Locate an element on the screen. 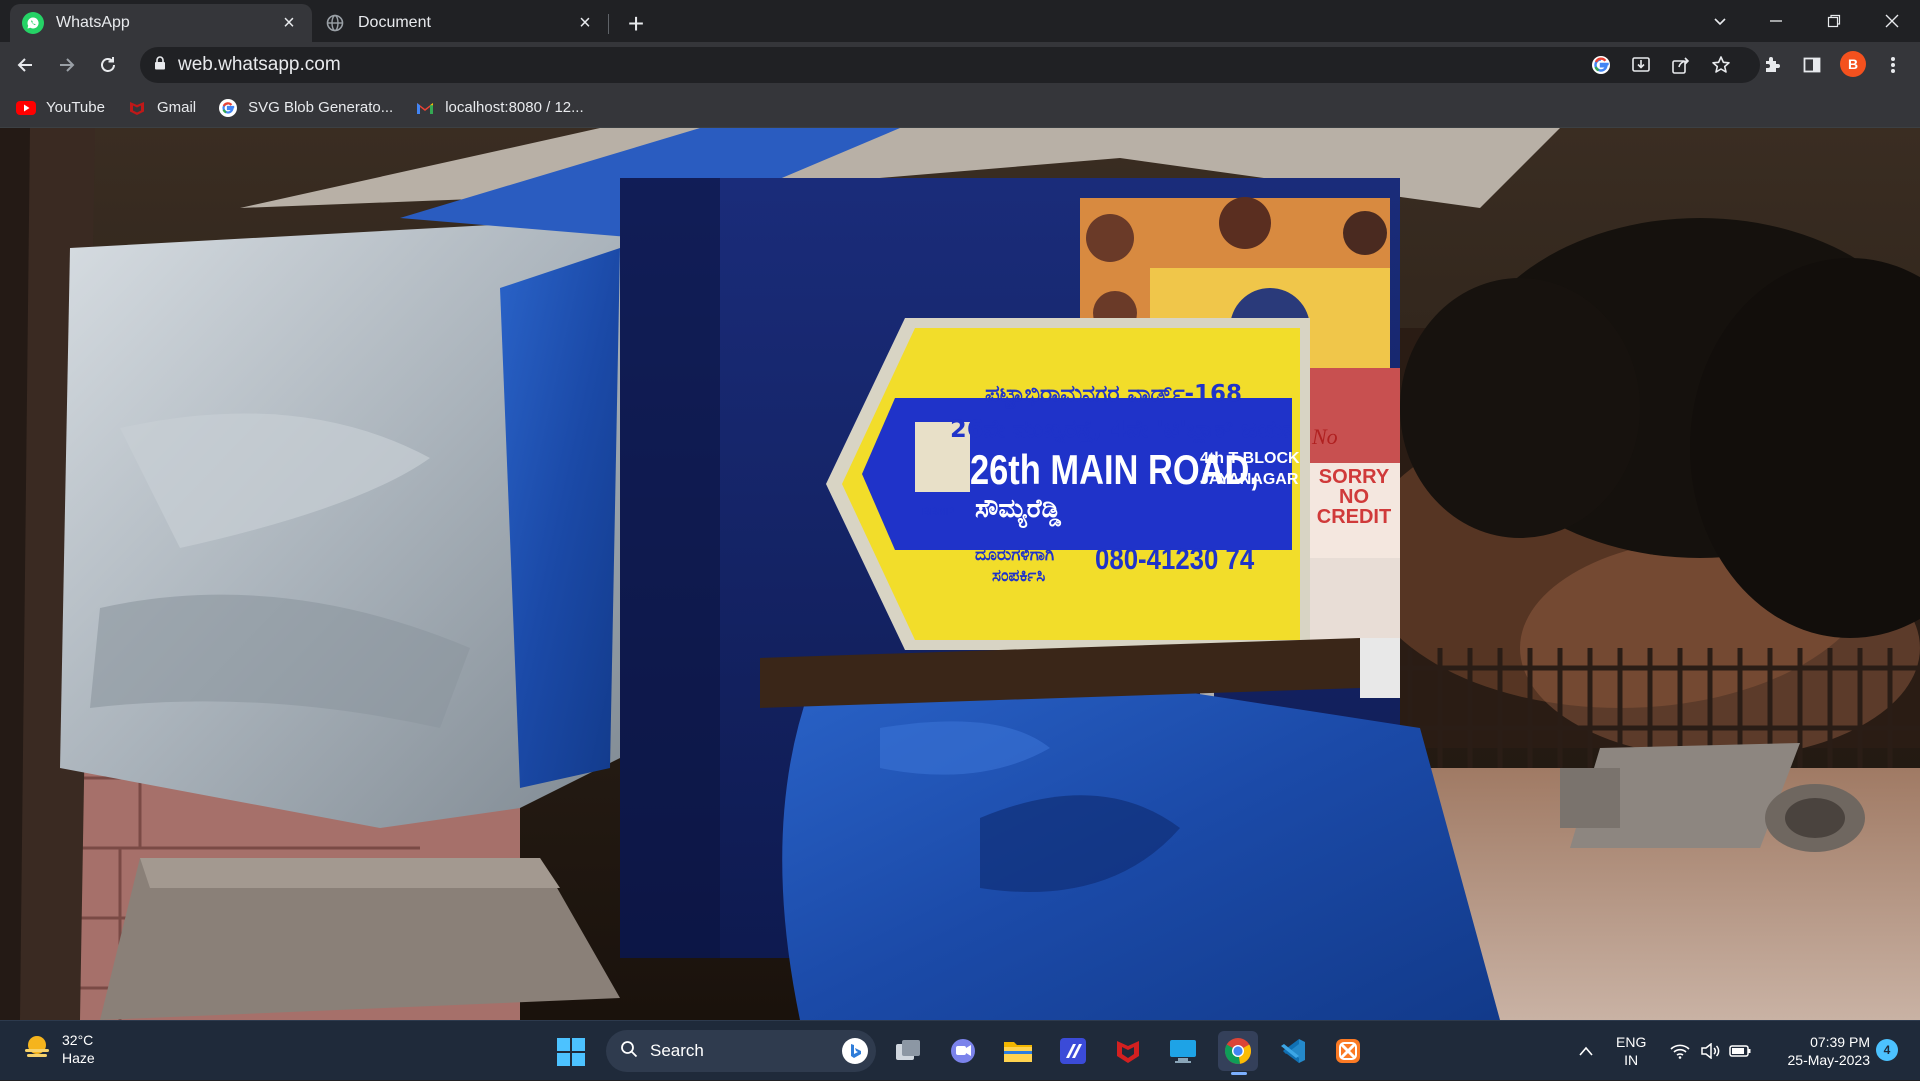 The height and width of the screenshot is (1081, 1920). sign-block: 4th T BLOCK is located at coordinates (1250, 458).